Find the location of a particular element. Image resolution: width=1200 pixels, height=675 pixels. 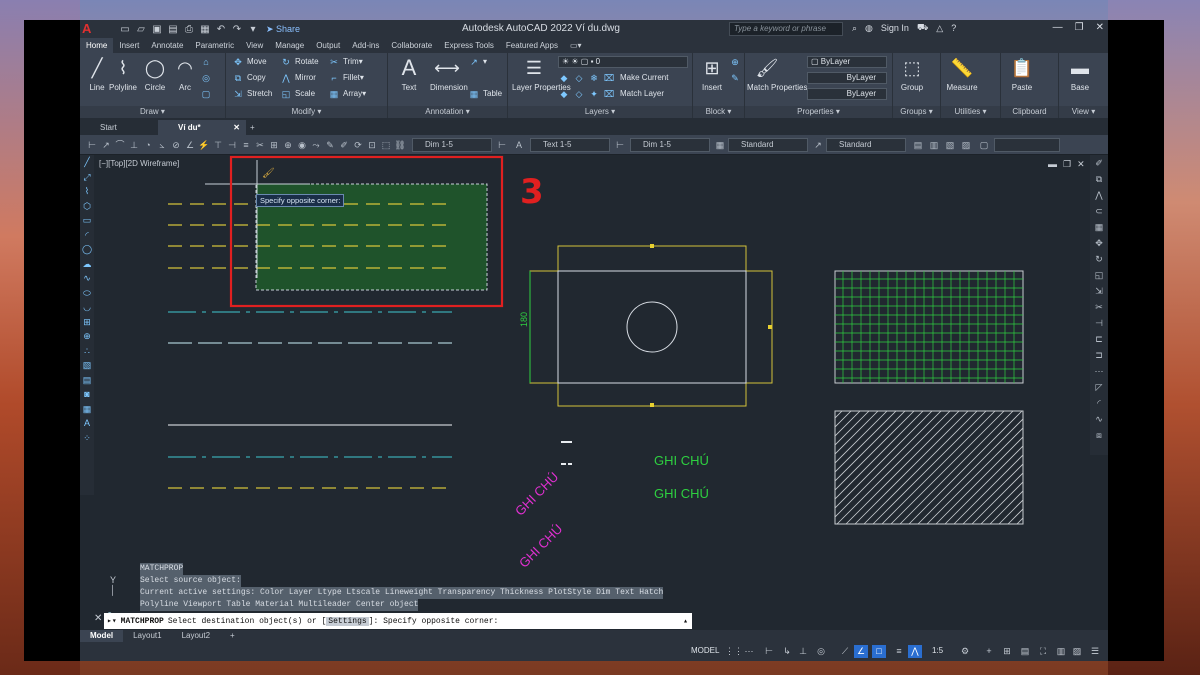

dimension-text: 180 is located at coordinates (524, 319).